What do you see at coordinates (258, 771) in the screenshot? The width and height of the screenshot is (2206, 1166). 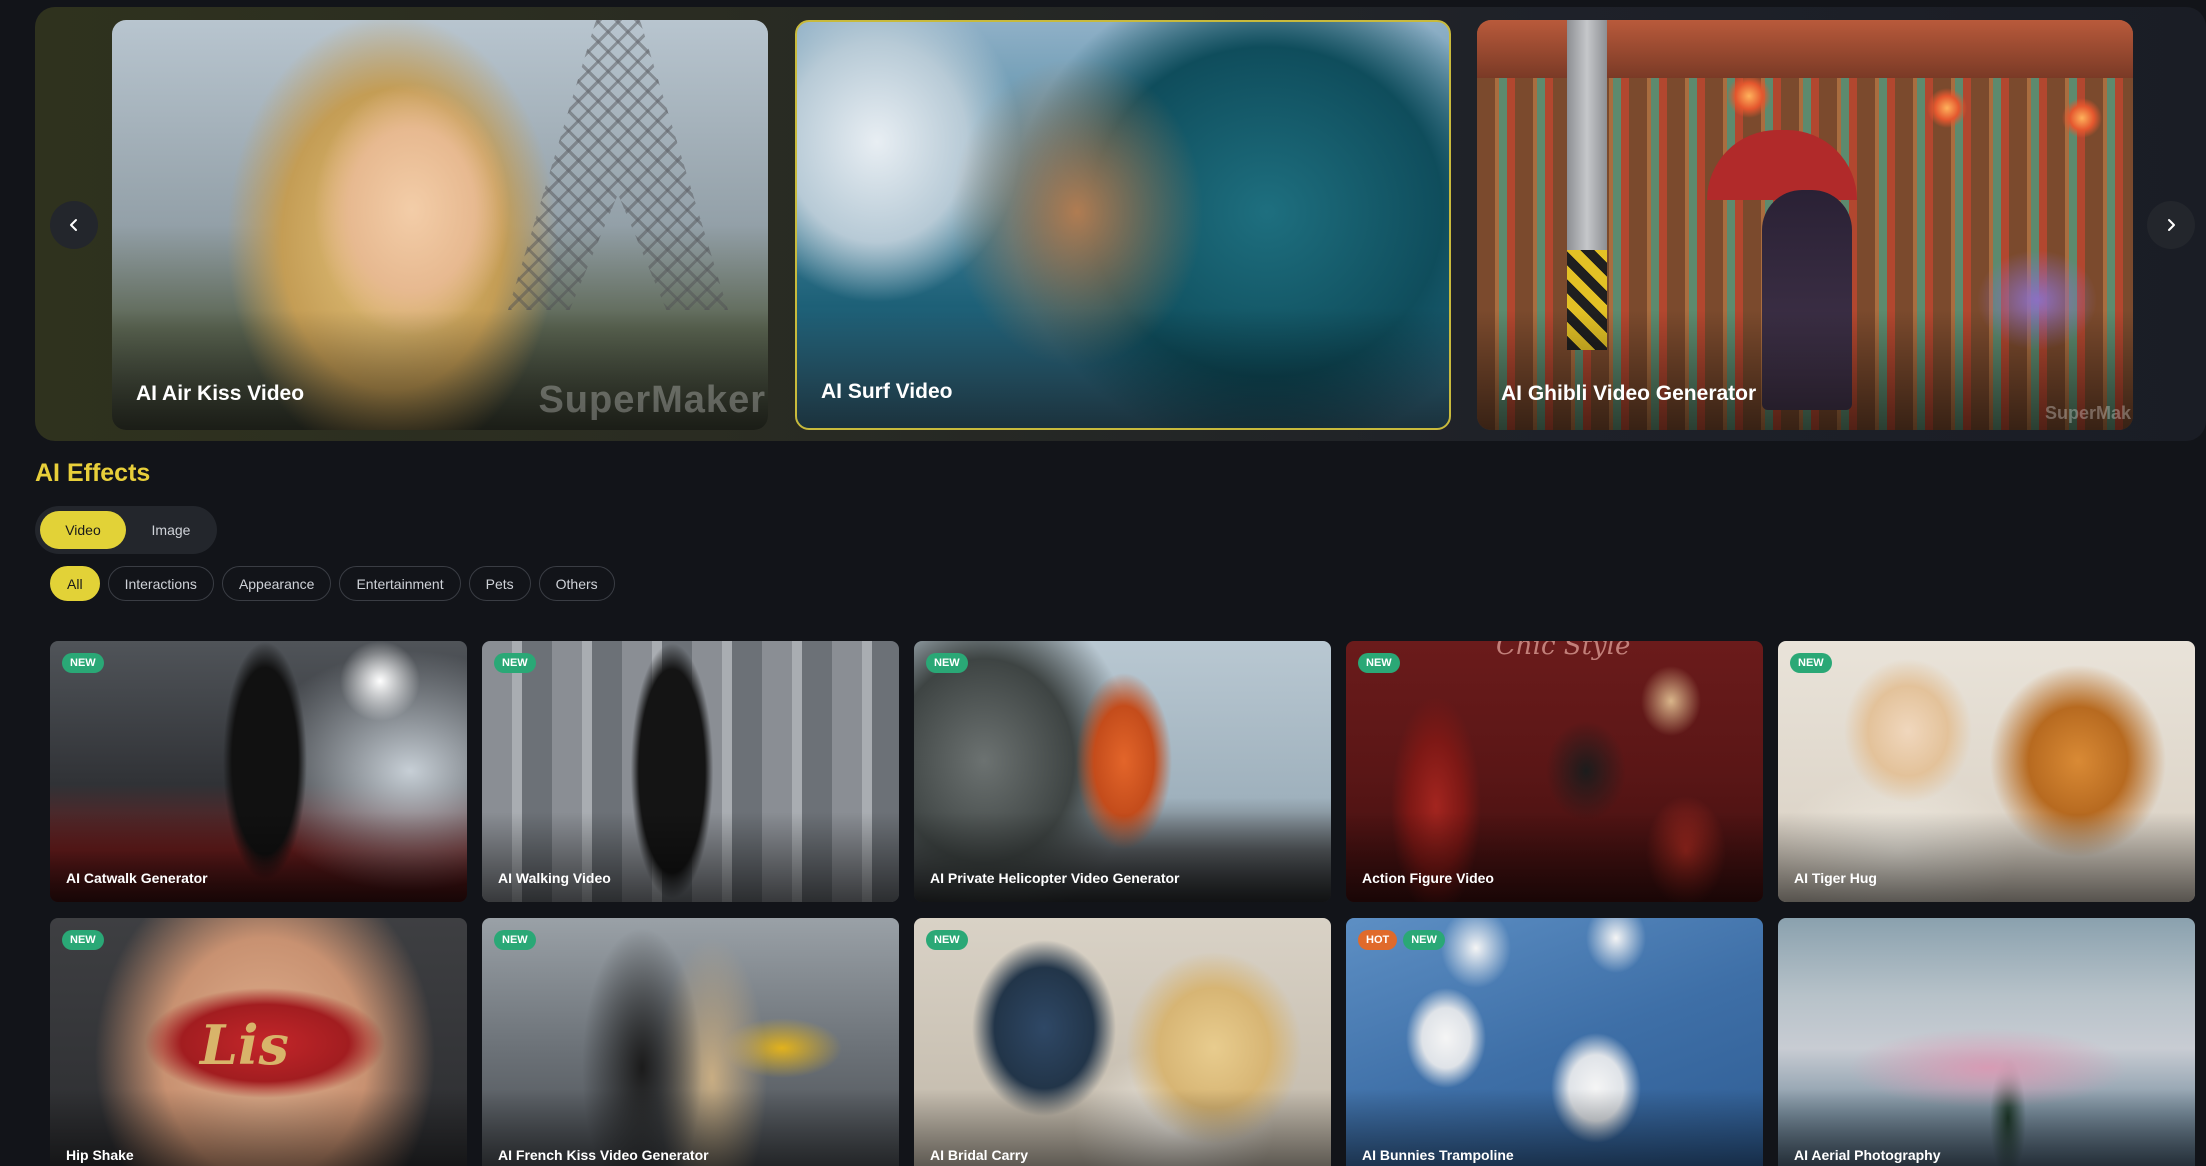 I see `effect-card: NEW AI Catwalk Generator` at bounding box center [258, 771].